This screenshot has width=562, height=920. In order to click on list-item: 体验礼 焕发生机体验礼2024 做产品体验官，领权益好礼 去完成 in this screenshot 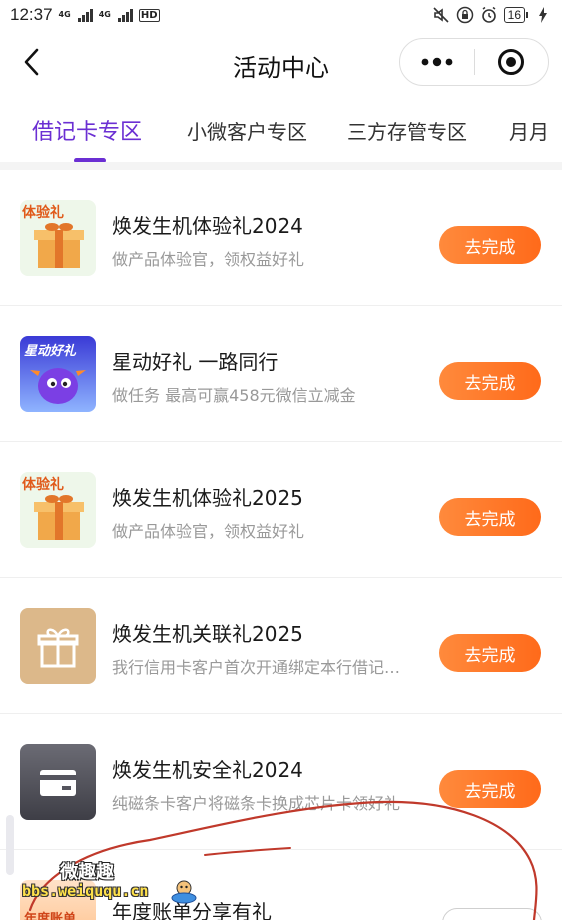, I will do `click(281, 238)`.